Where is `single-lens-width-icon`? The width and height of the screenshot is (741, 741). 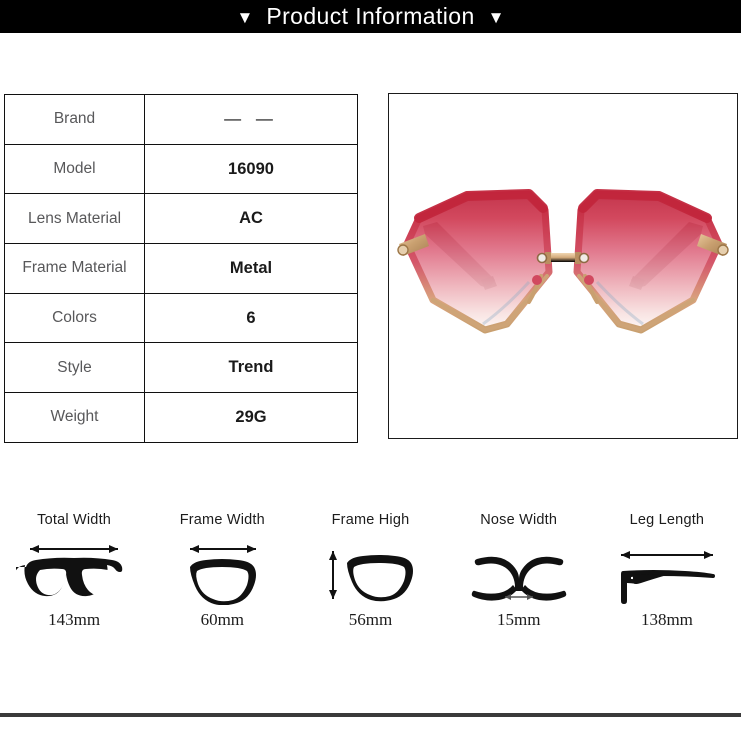 single-lens-width-icon is located at coordinates (222, 571).